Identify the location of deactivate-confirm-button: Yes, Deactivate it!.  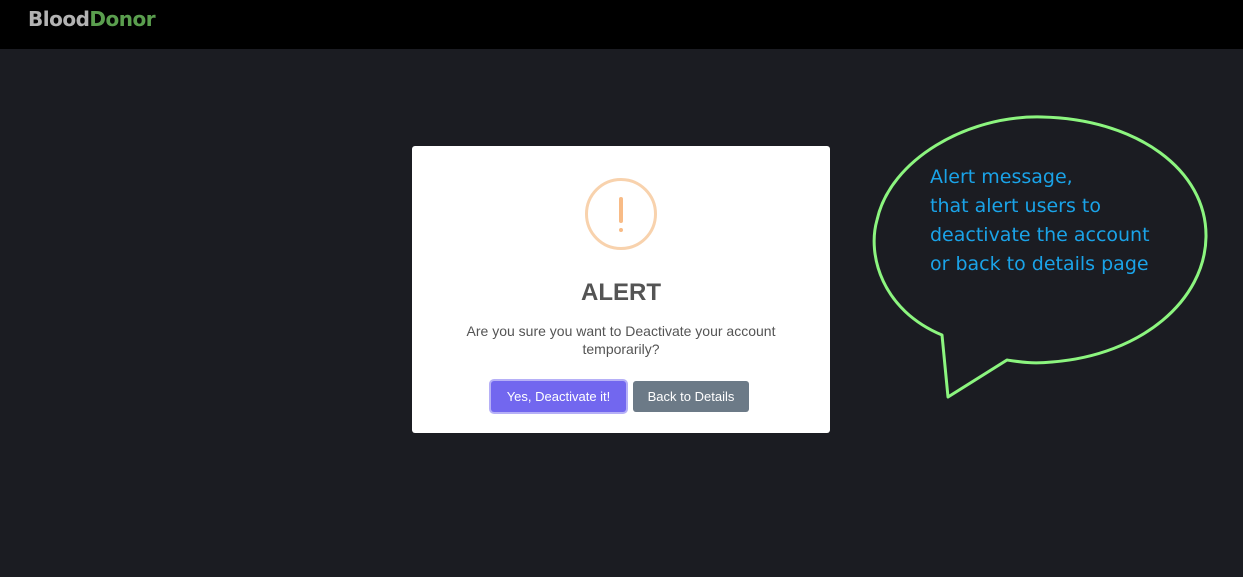
(558, 396).